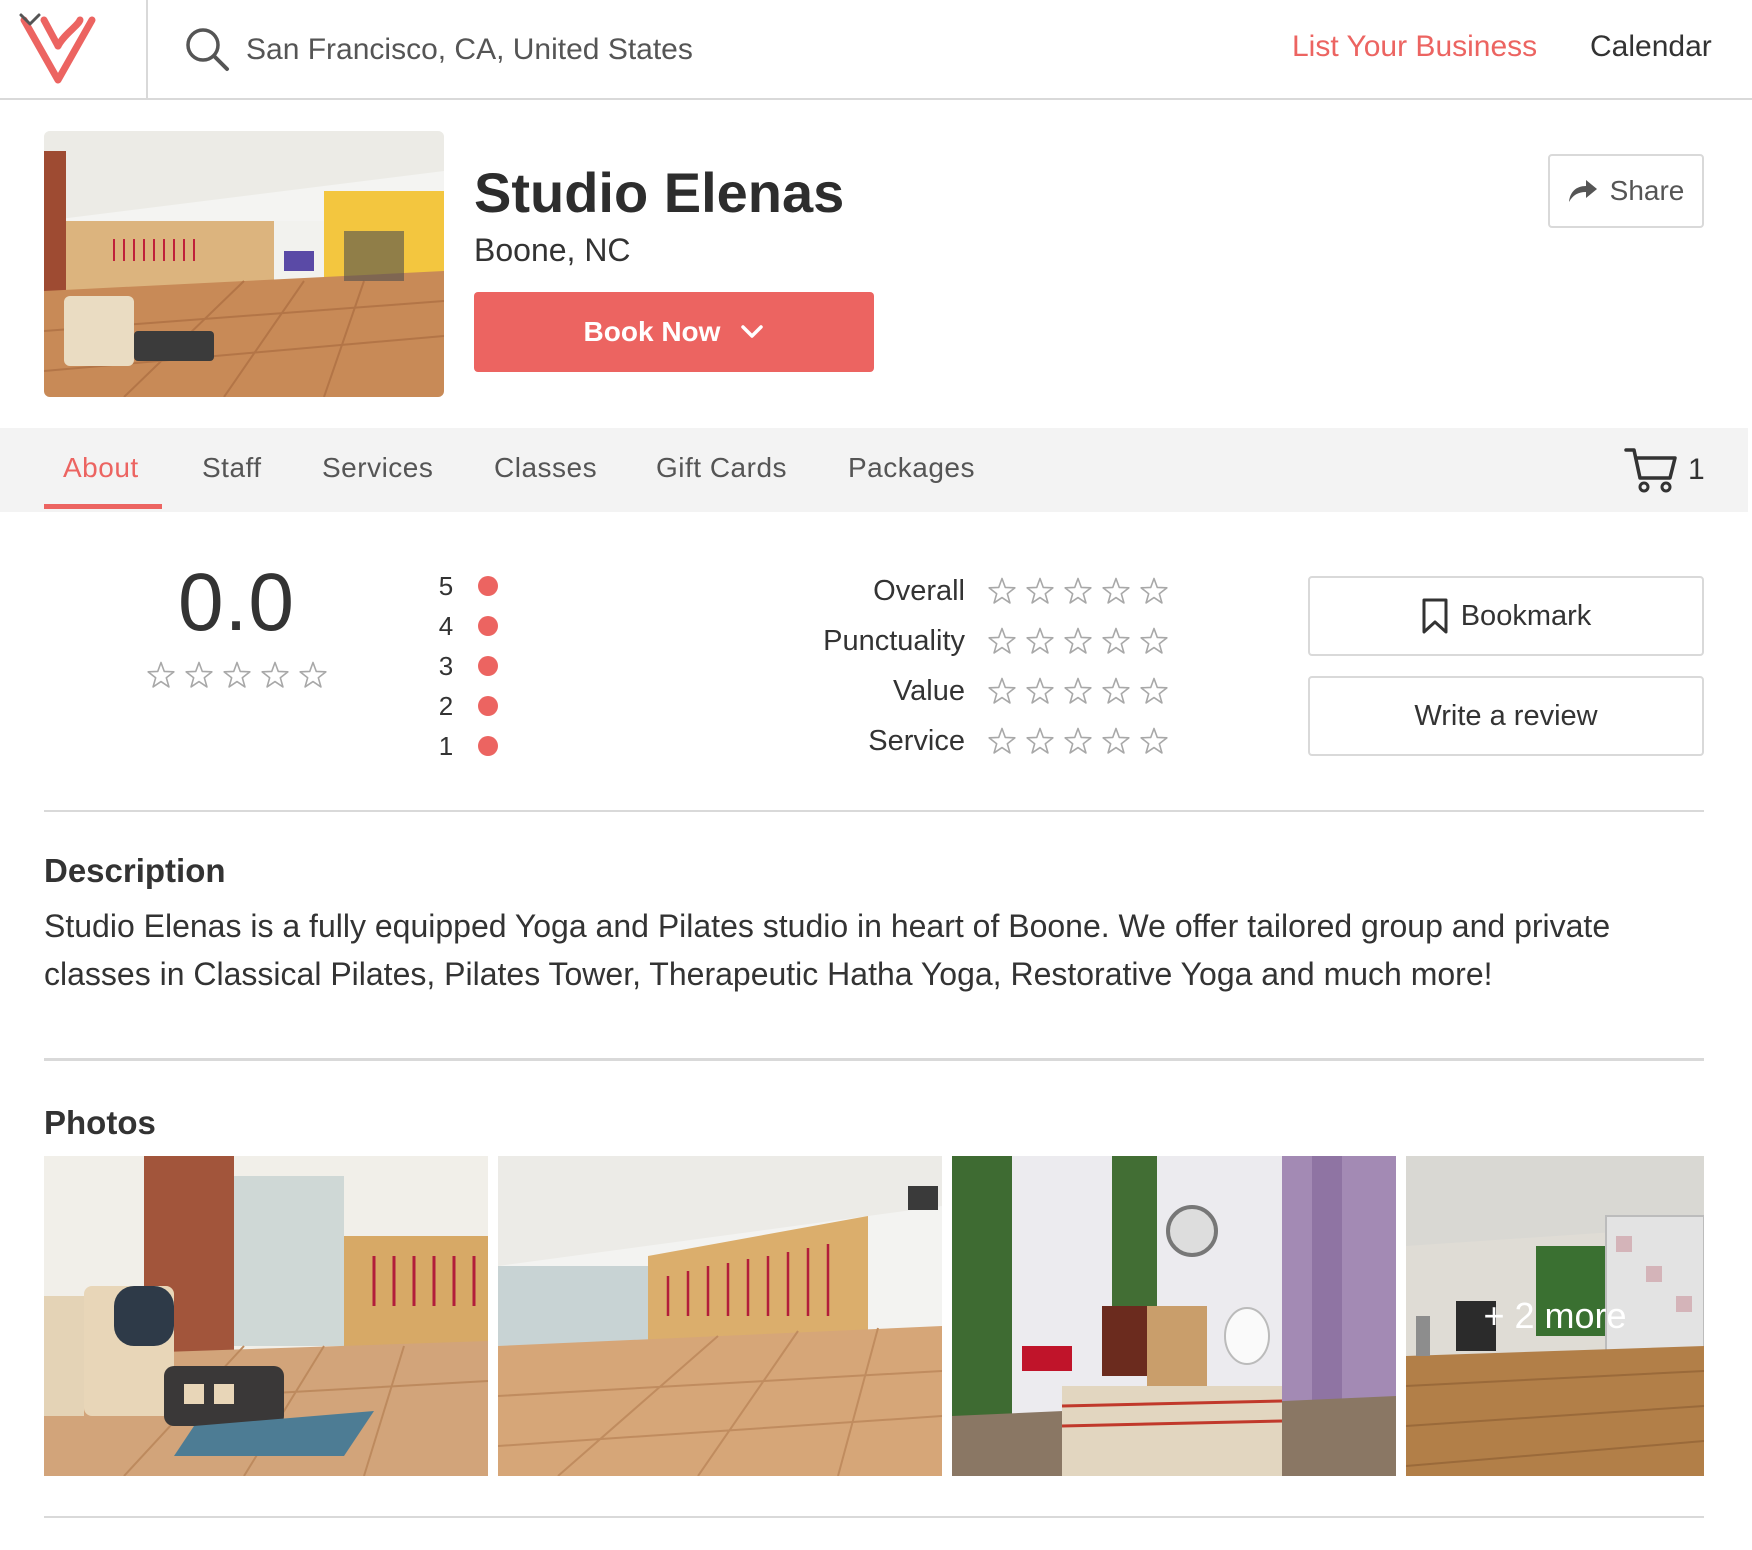 The width and height of the screenshot is (1752, 1550). What do you see at coordinates (928, 690) in the screenshot?
I see `category-label: Value` at bounding box center [928, 690].